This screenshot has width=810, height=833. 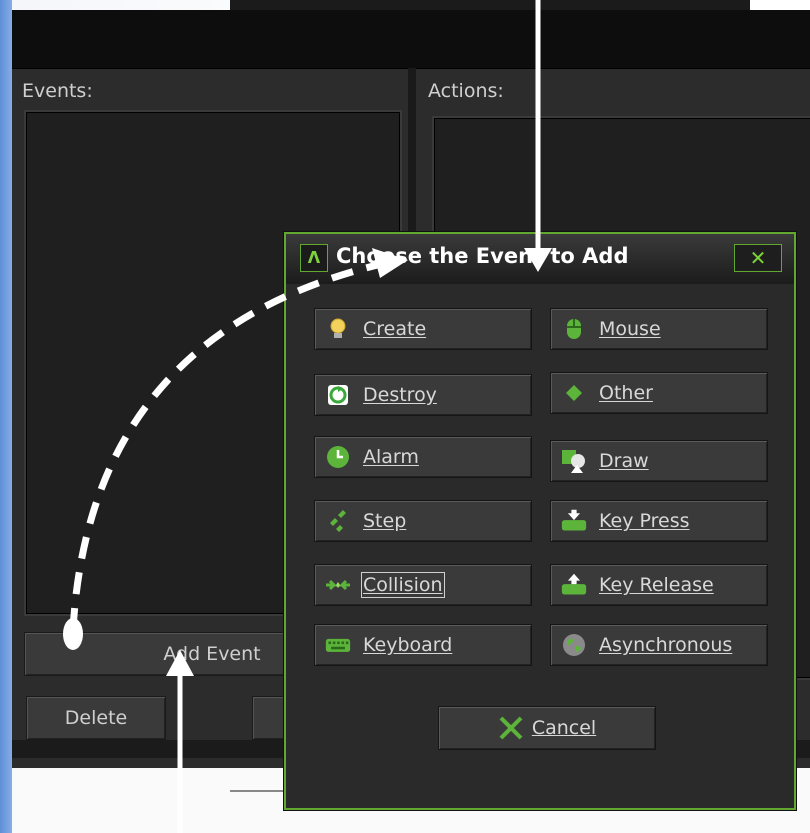 I want to click on other-label: Other, so click(x=626, y=393).